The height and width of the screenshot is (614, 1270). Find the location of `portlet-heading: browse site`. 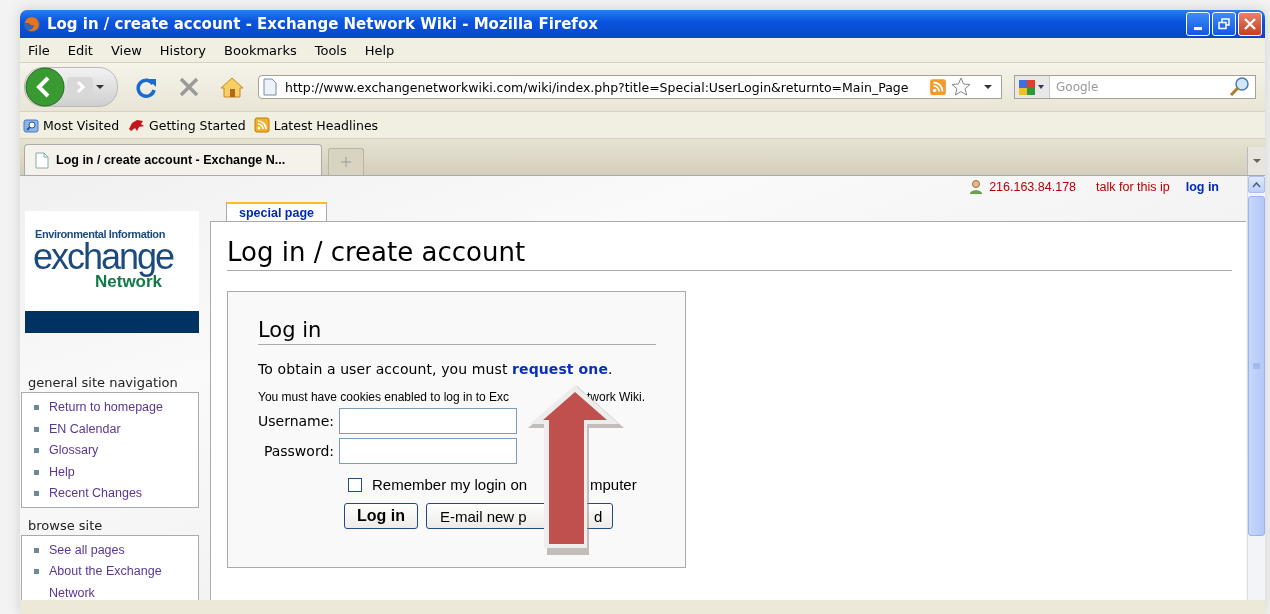

portlet-heading: browse site is located at coordinates (66, 525).